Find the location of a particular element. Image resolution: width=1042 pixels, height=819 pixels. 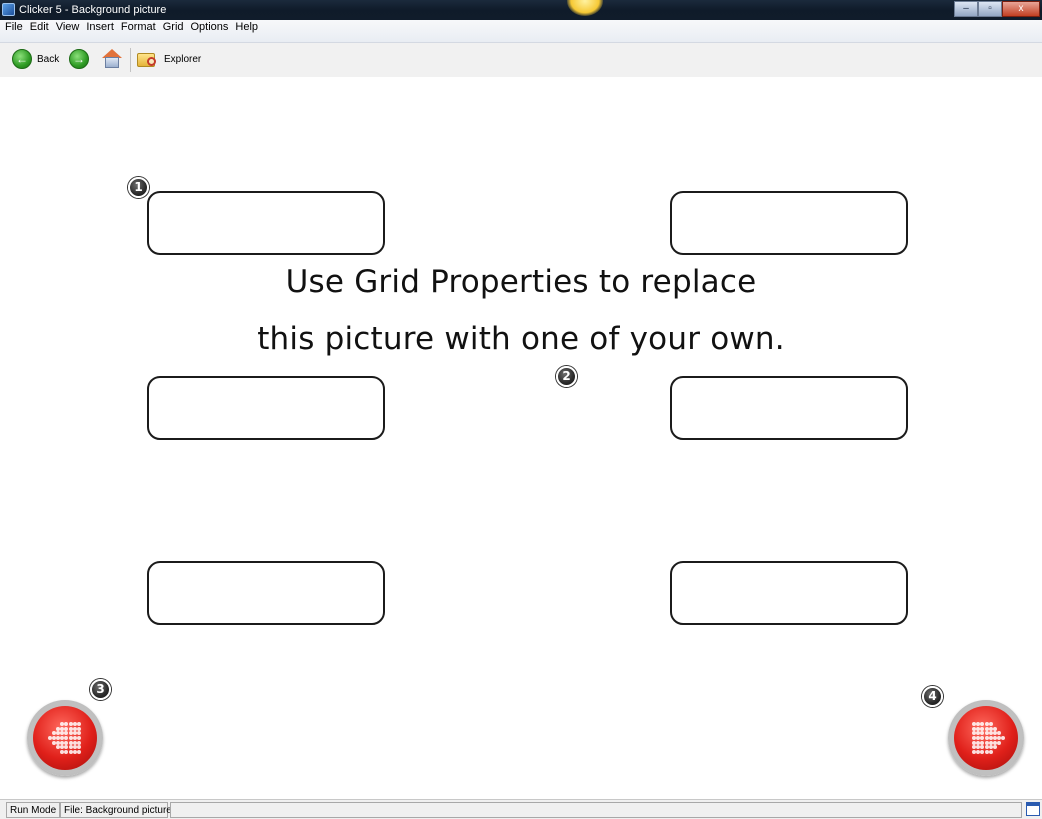

back-label: Back is located at coordinates (48, 59).